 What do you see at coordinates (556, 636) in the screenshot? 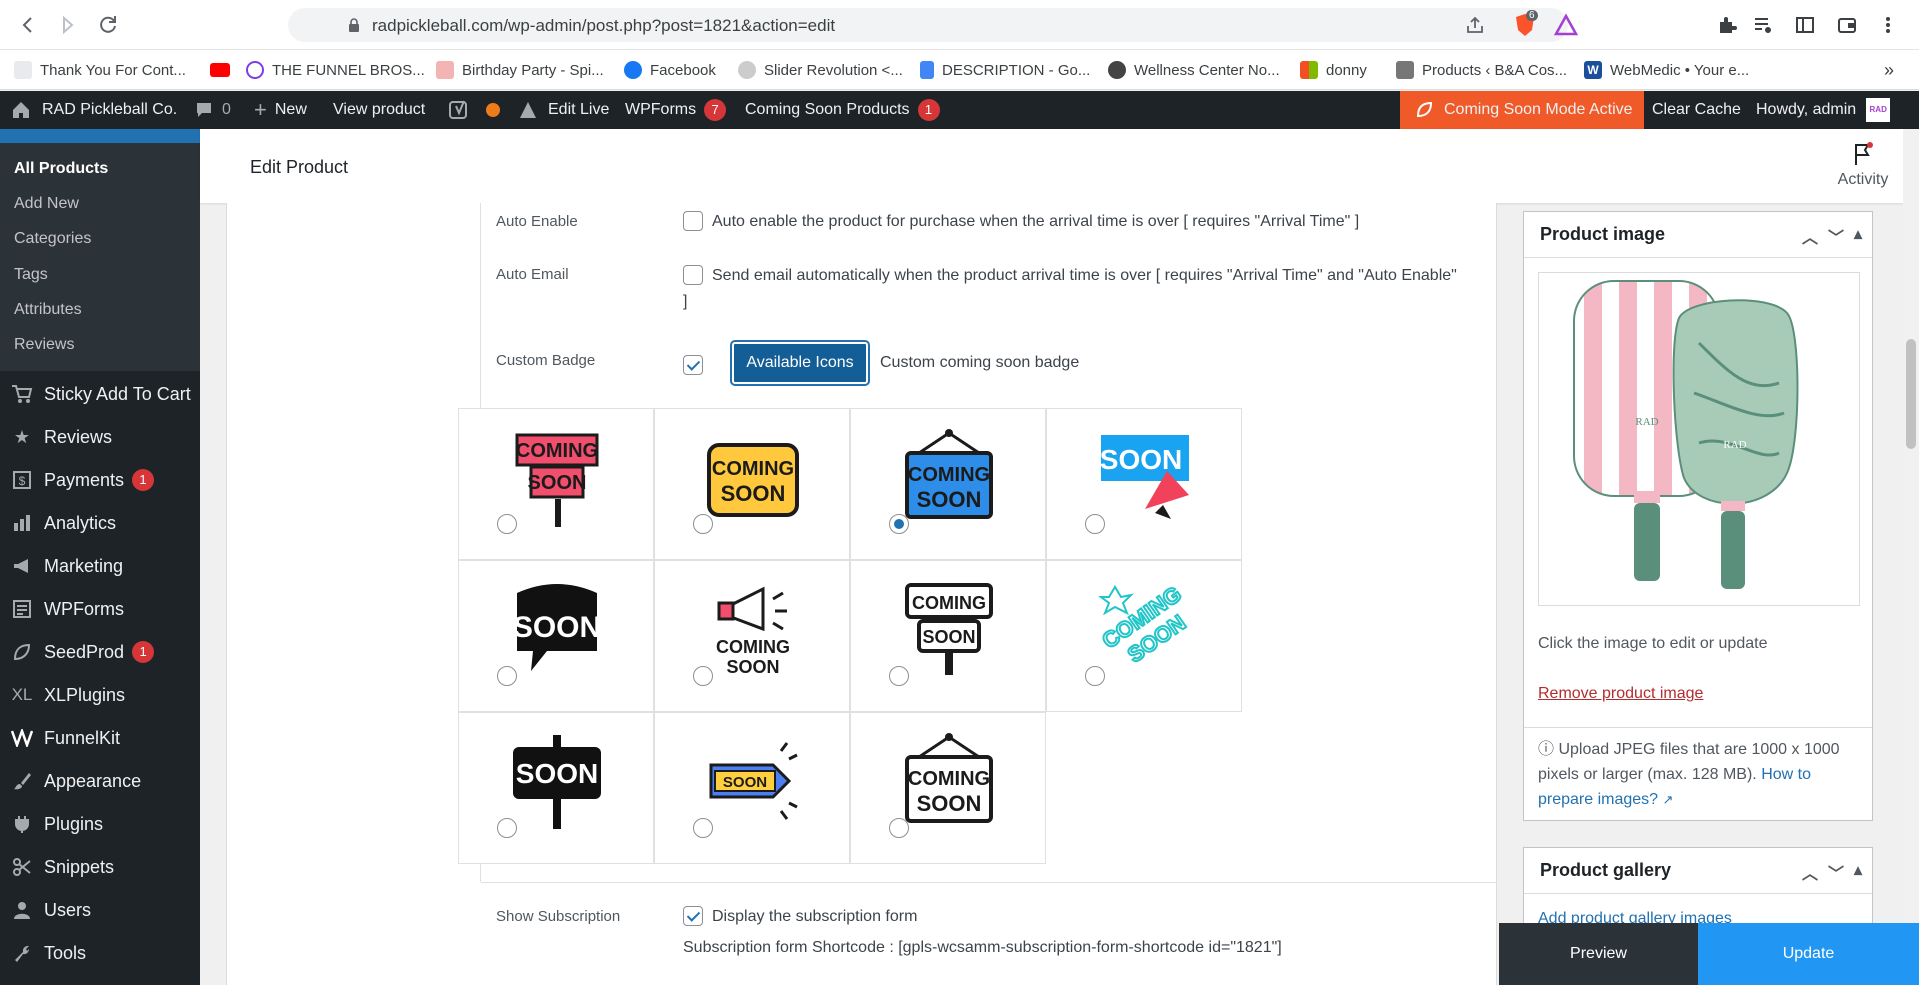
I see `badge-option-black-bubble: SOON` at bounding box center [556, 636].